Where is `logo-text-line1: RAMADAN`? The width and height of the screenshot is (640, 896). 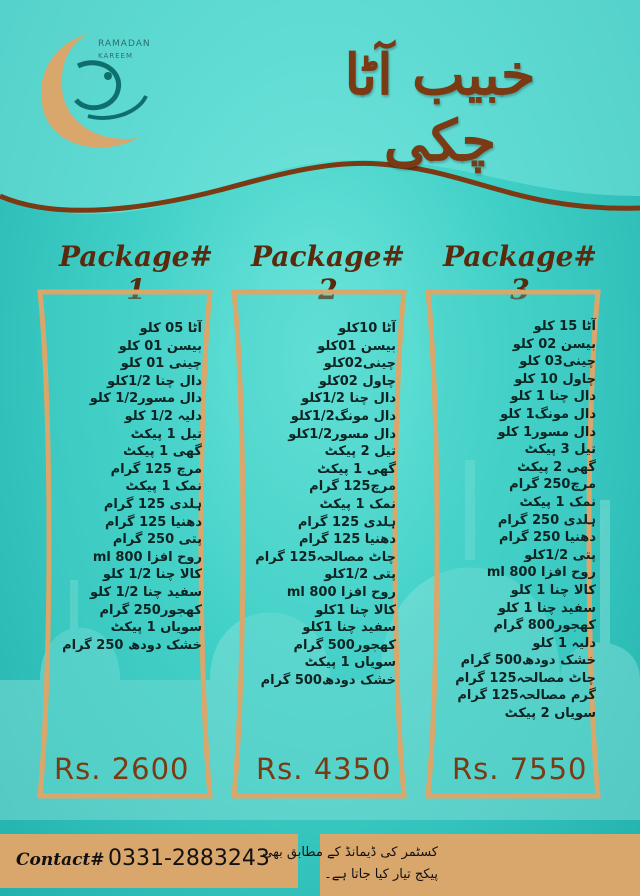
logo-text-line1: RAMADAN is located at coordinates (124, 44).